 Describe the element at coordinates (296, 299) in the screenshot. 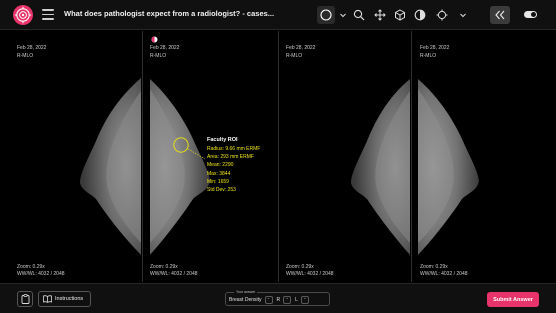

I see `left-label: L` at that location.